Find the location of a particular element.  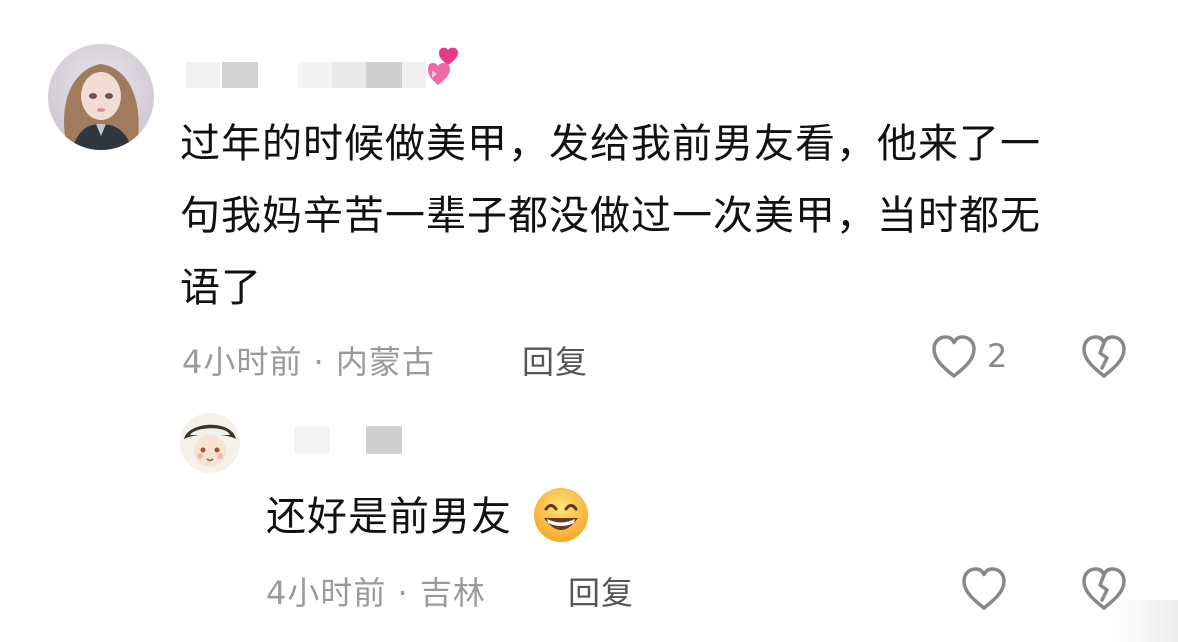

reply-reply-button: 回复 is located at coordinates (601, 591).